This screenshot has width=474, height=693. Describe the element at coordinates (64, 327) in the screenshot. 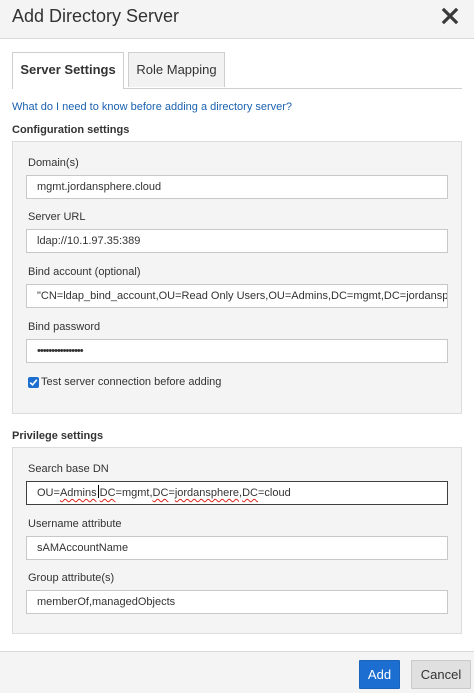

I see `bind-password-label: Bind password` at that location.